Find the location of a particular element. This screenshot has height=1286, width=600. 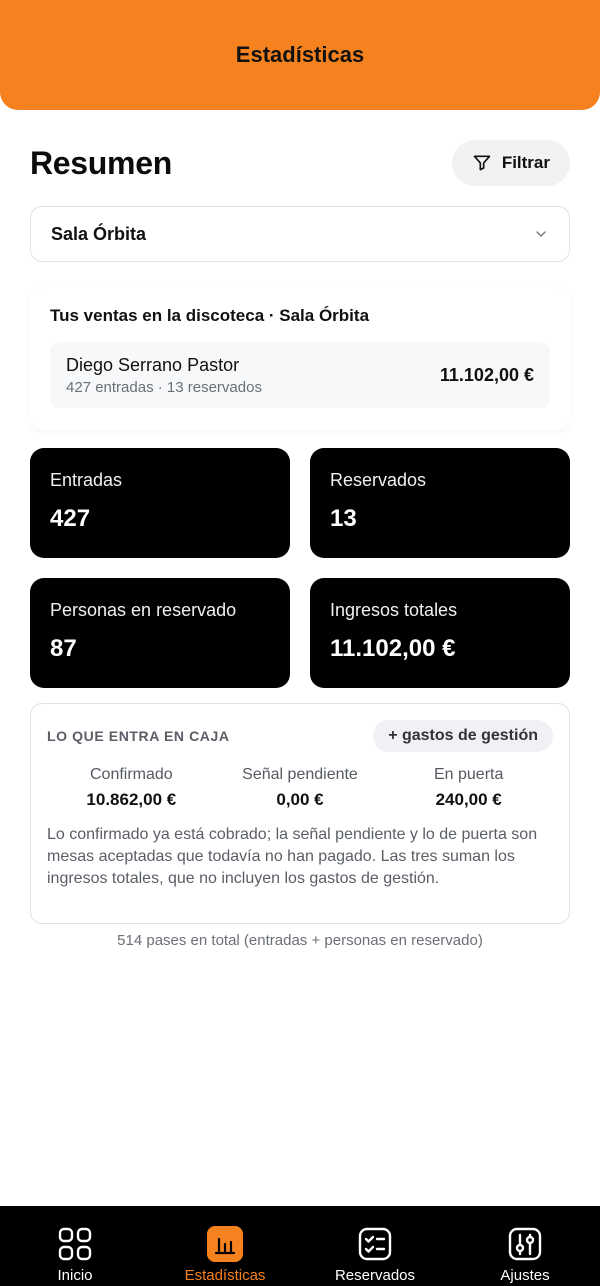

chevron-down-icon is located at coordinates (541, 234).